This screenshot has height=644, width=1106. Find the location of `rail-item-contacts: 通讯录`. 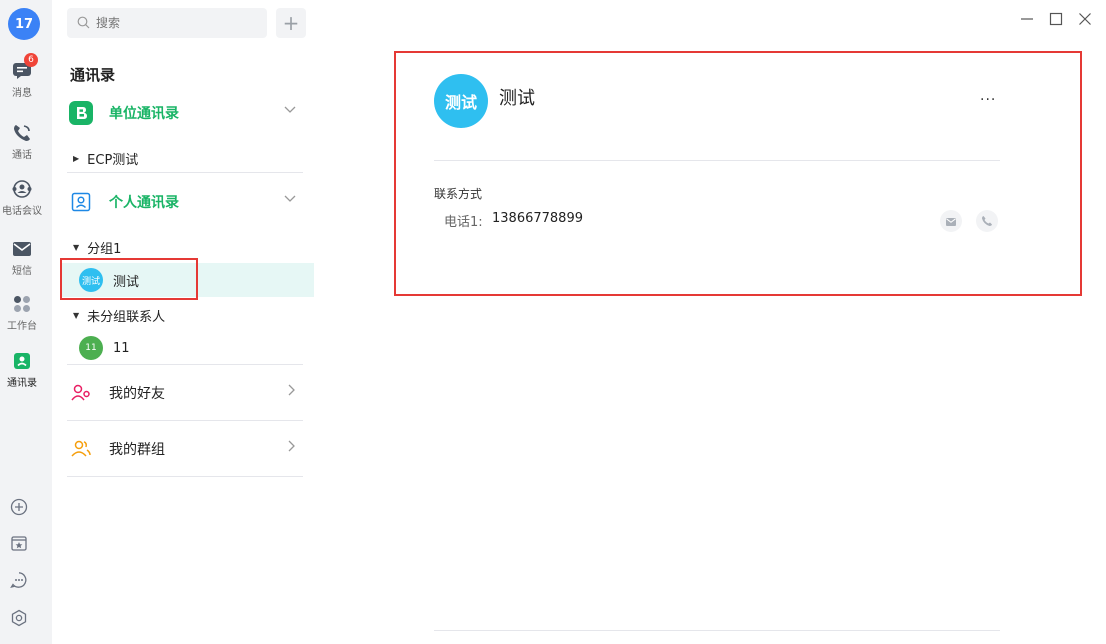

rail-item-contacts: 通讯录 is located at coordinates (22, 369).